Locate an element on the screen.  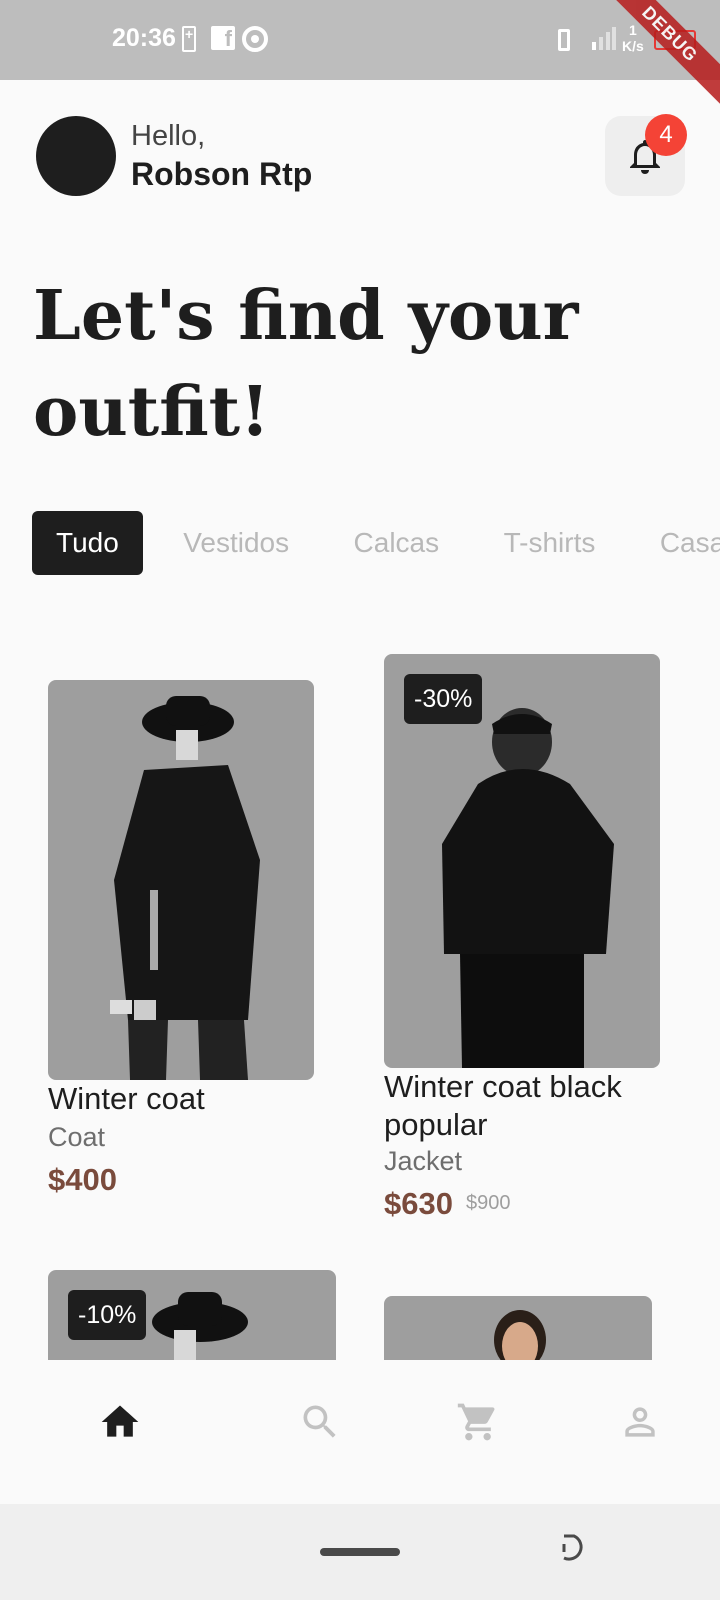
category-tab-calcas: Calcas is located at coordinates (397, 543).